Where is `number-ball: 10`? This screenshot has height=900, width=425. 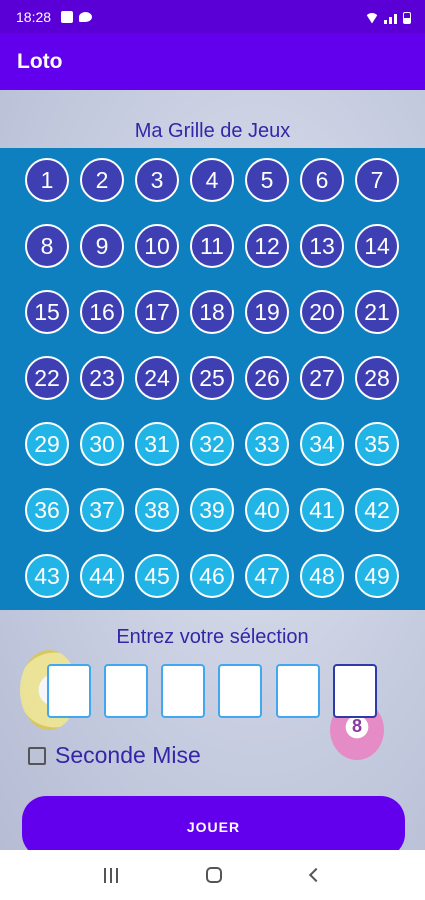 number-ball: 10 is located at coordinates (157, 246).